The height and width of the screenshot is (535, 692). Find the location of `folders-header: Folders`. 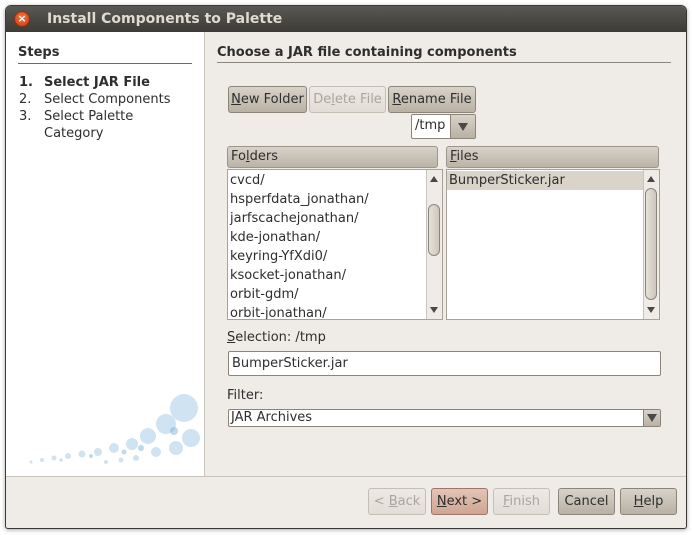

folders-header: Folders is located at coordinates (332, 157).